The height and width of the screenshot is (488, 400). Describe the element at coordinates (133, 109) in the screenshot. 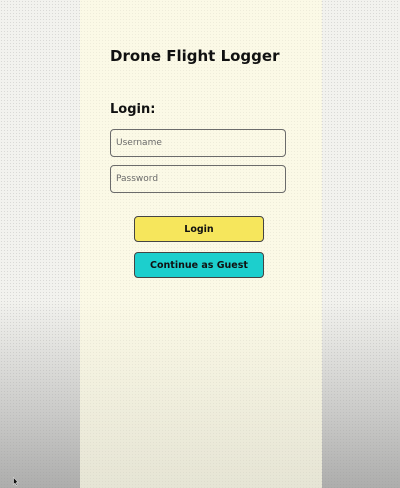

I see `login-heading: Login:` at that location.